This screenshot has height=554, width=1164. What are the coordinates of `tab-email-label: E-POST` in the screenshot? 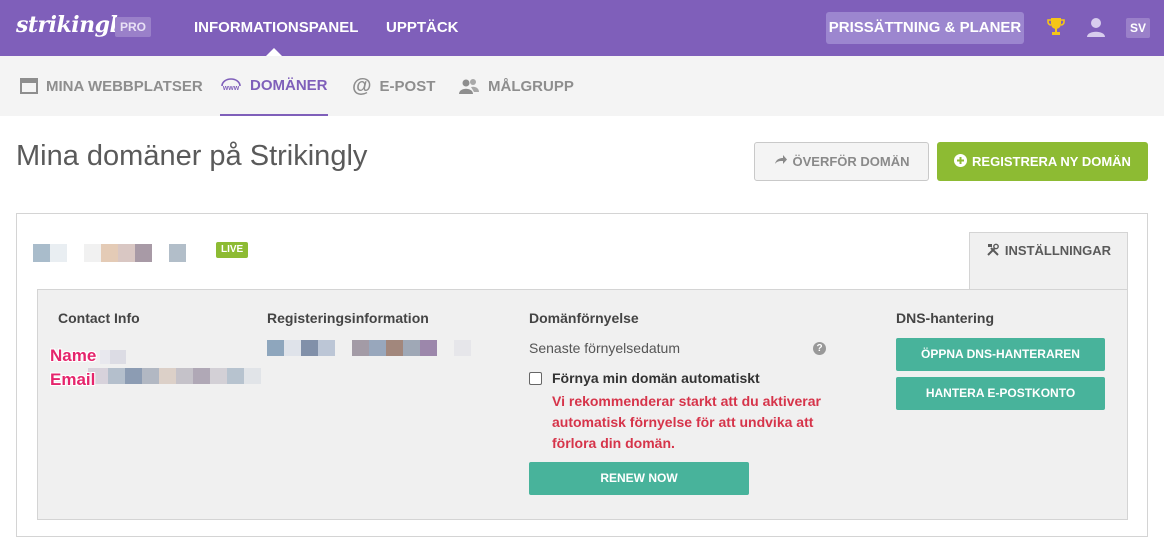 It's located at (407, 86).